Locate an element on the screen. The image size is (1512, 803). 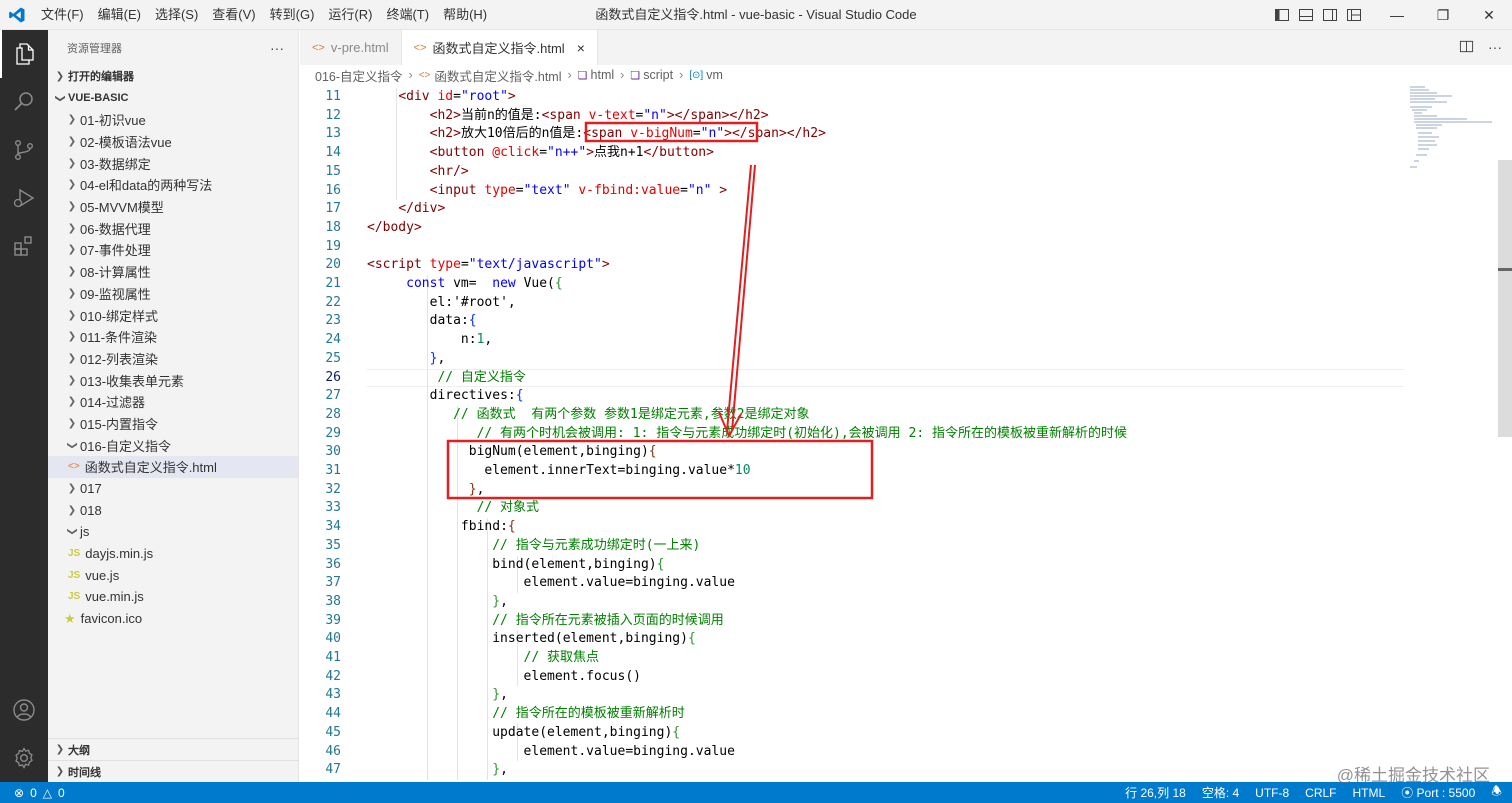
code-token: element is located at coordinates (551, 583).